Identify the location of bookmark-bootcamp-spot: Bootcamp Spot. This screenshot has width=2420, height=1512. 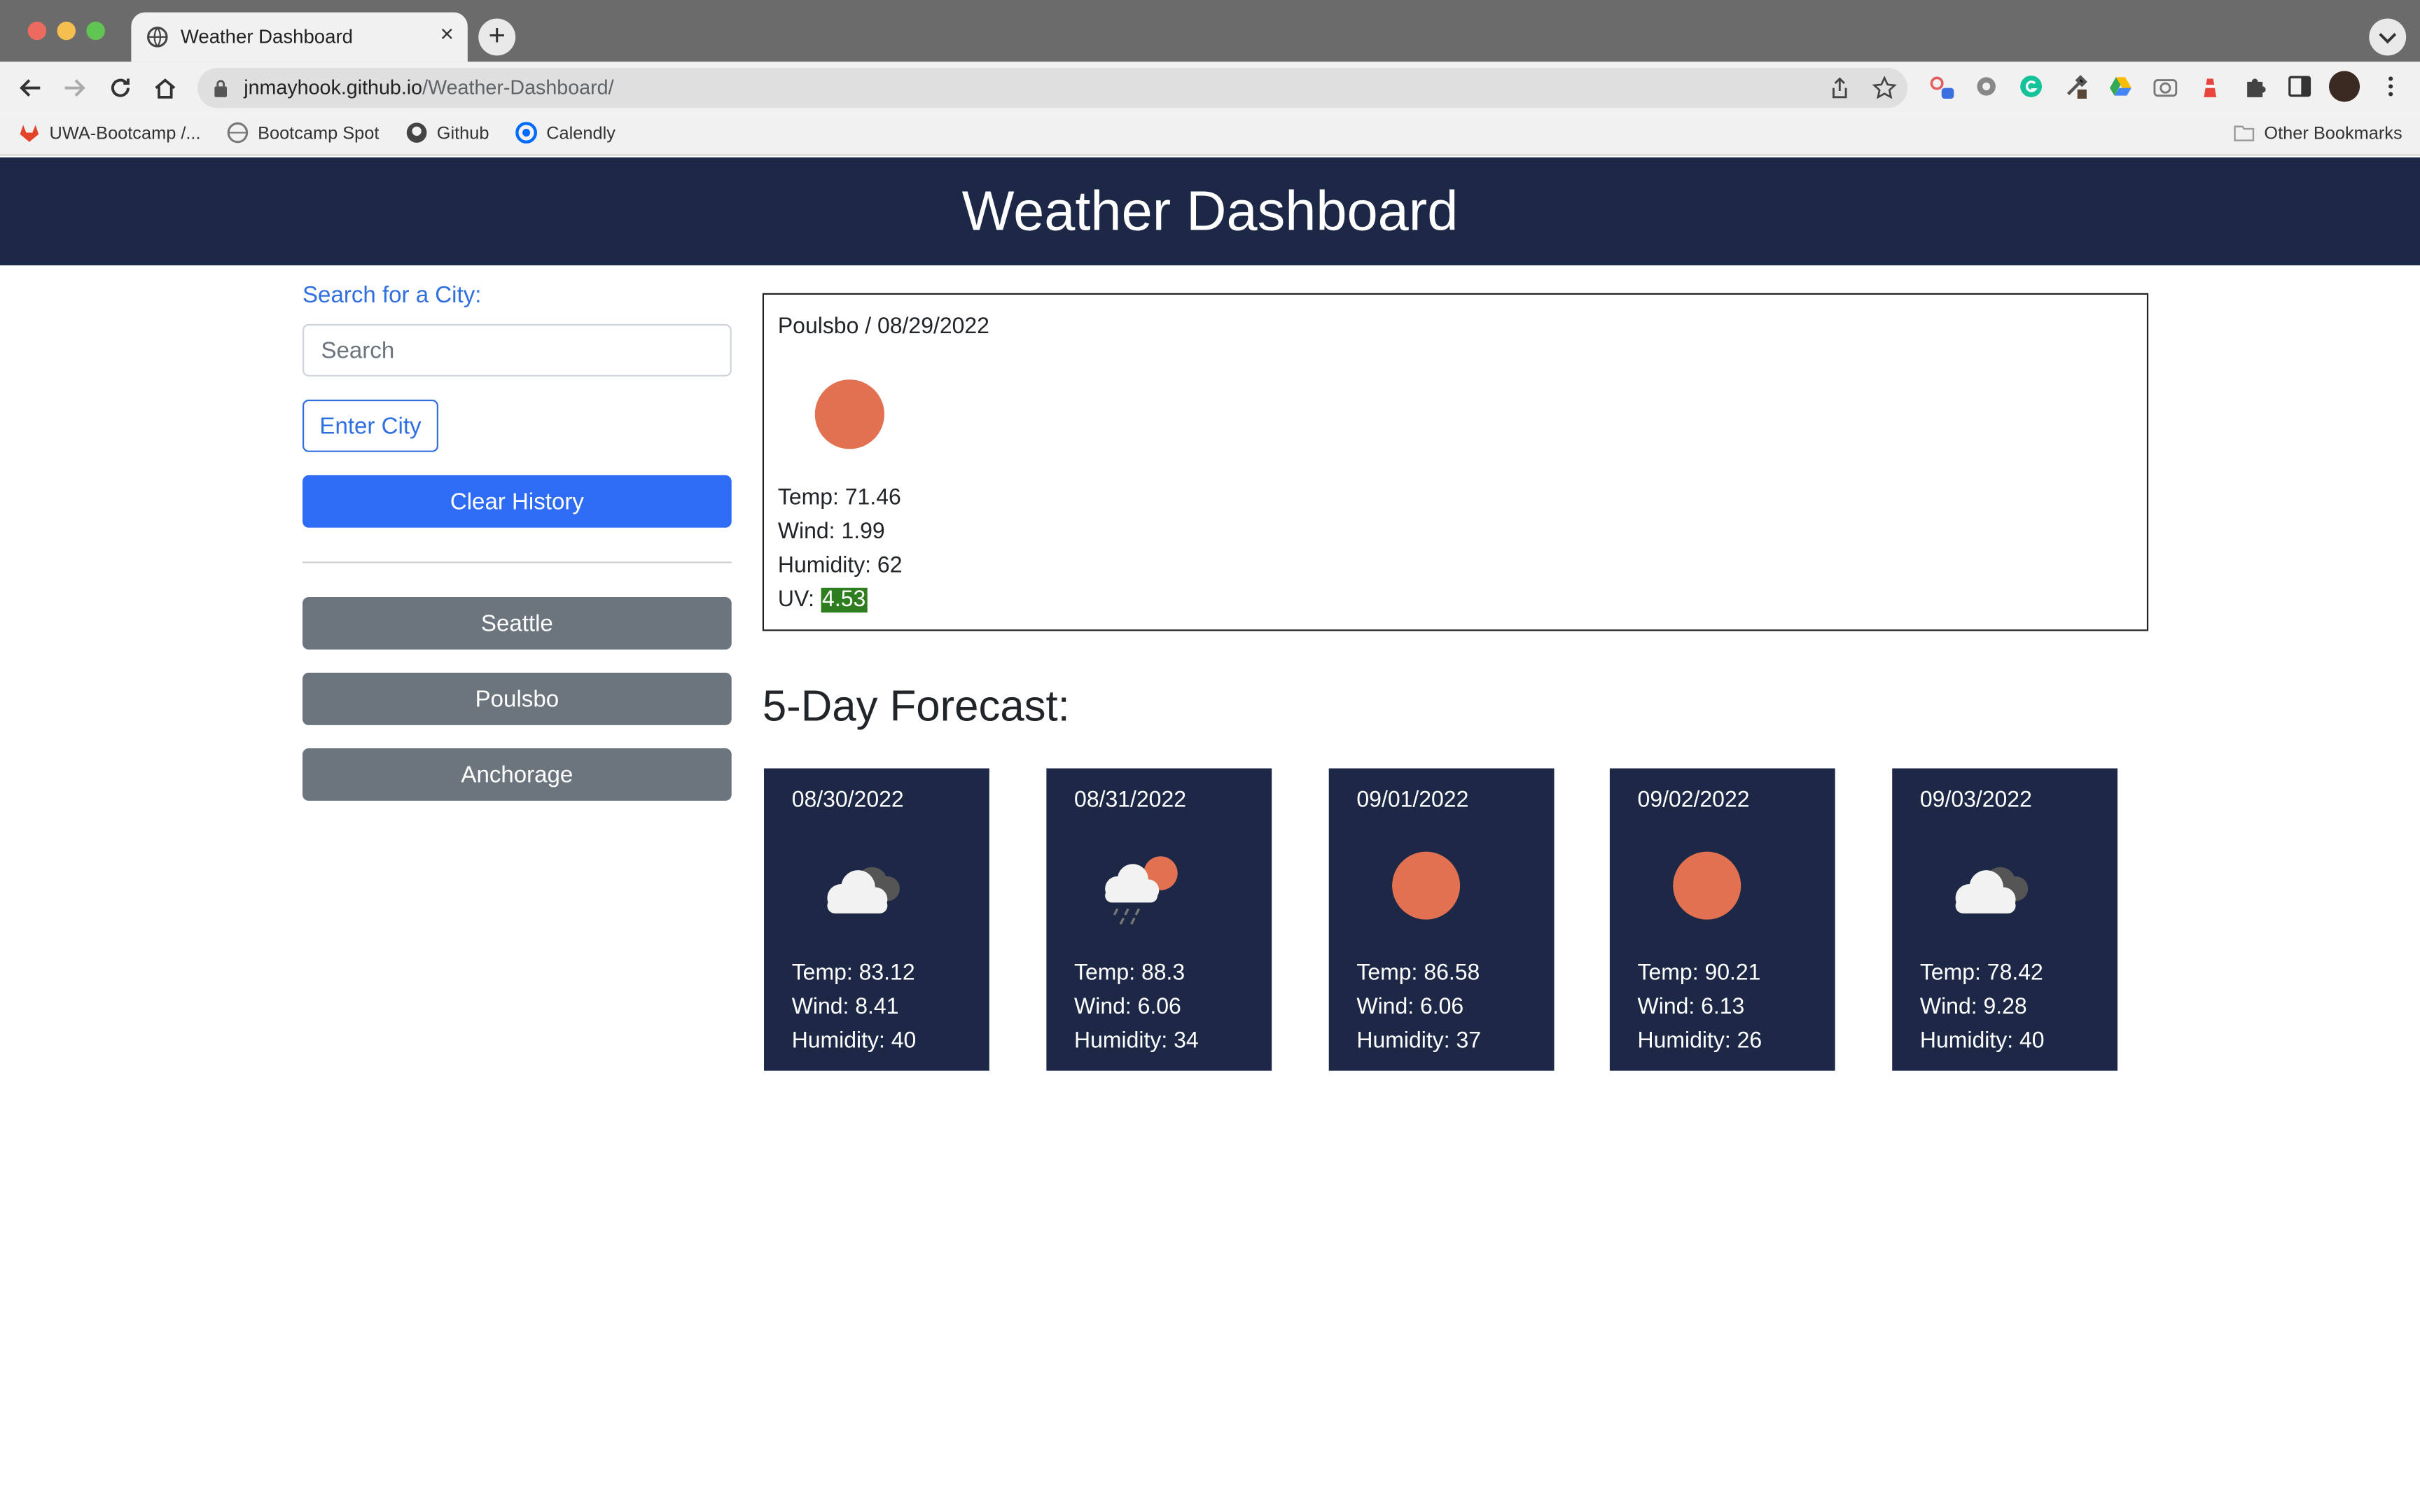
(303, 134).